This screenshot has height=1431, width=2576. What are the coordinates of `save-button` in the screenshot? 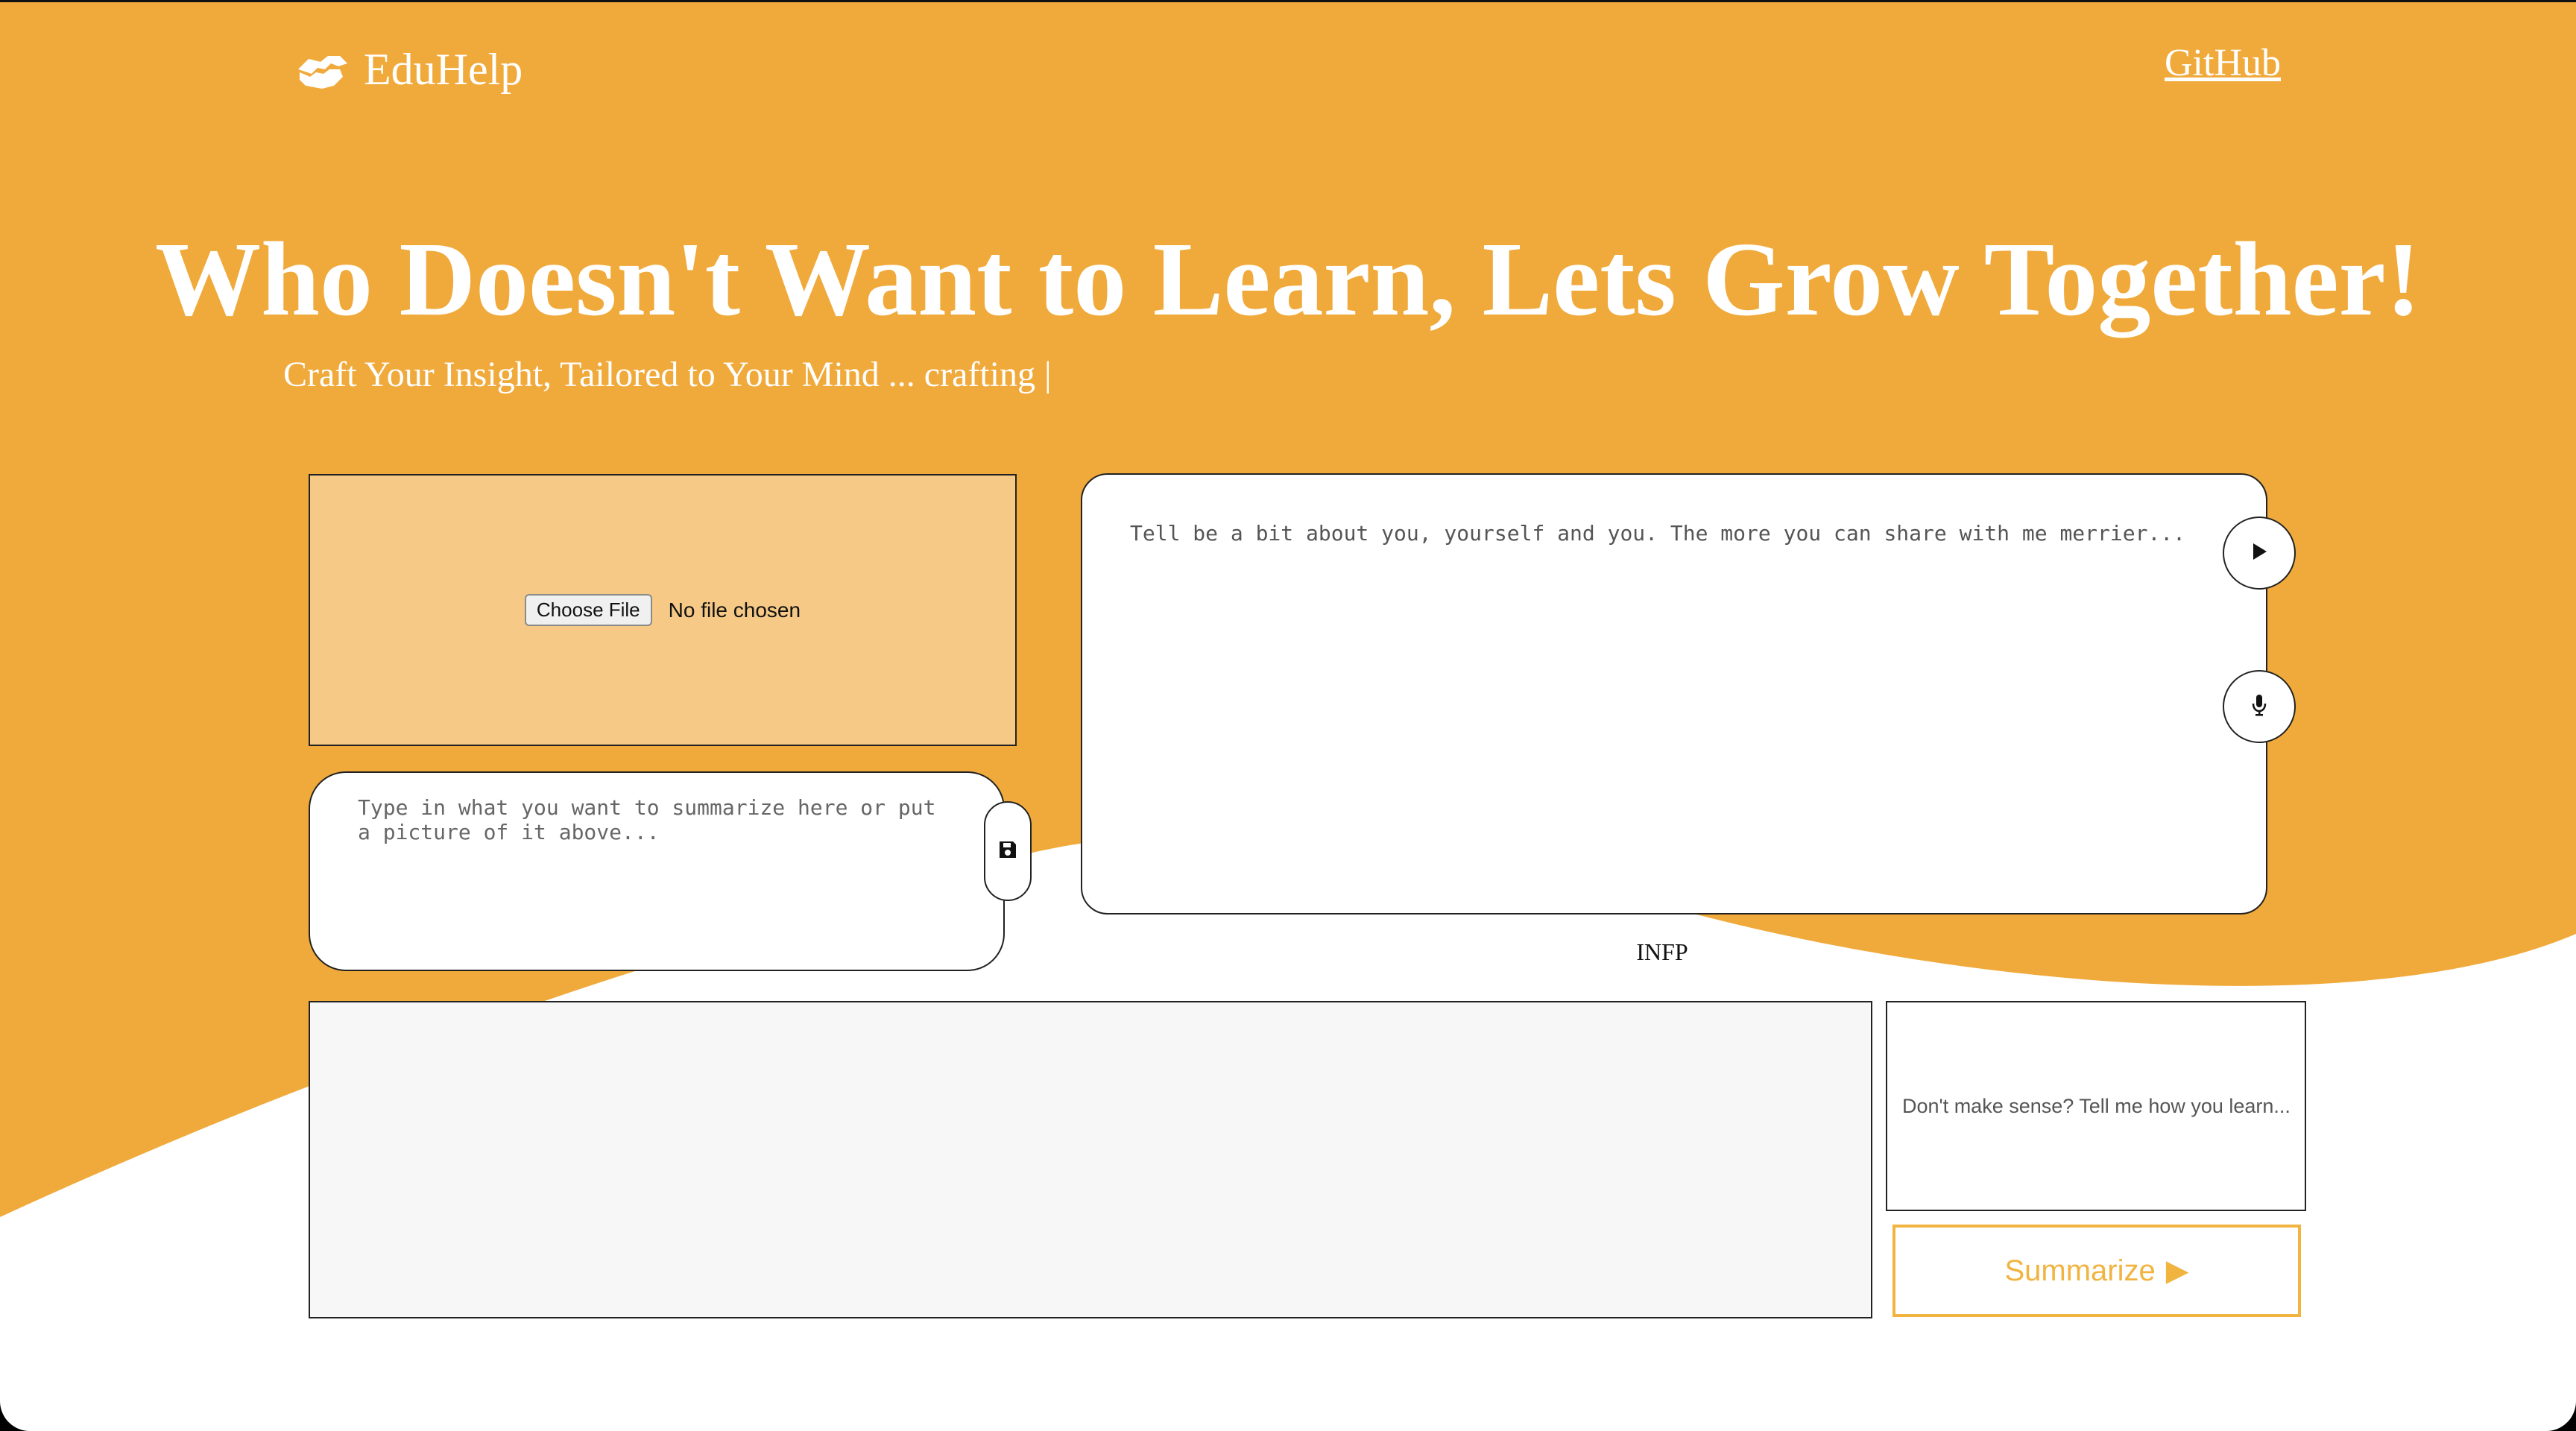 It's located at (1008, 851).